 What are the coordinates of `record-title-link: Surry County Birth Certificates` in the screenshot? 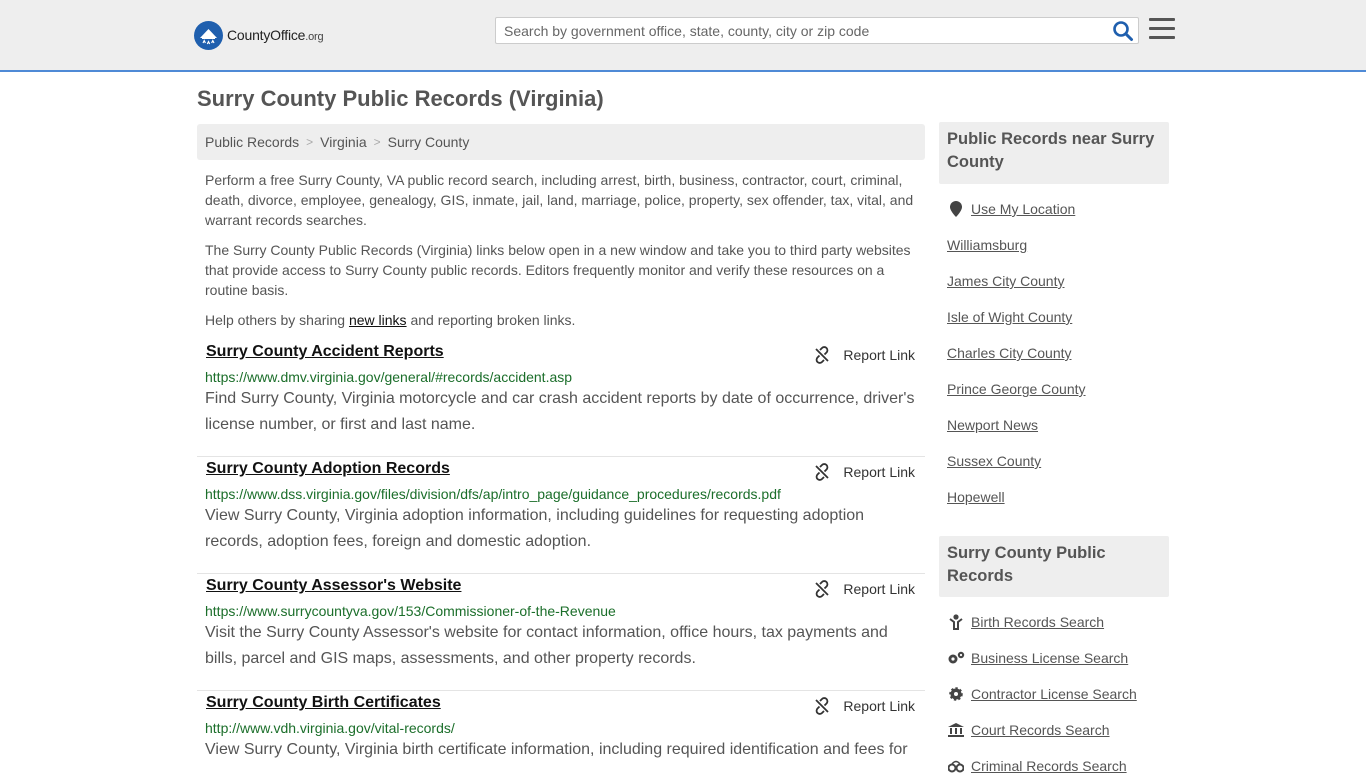 It's located at (323, 703).